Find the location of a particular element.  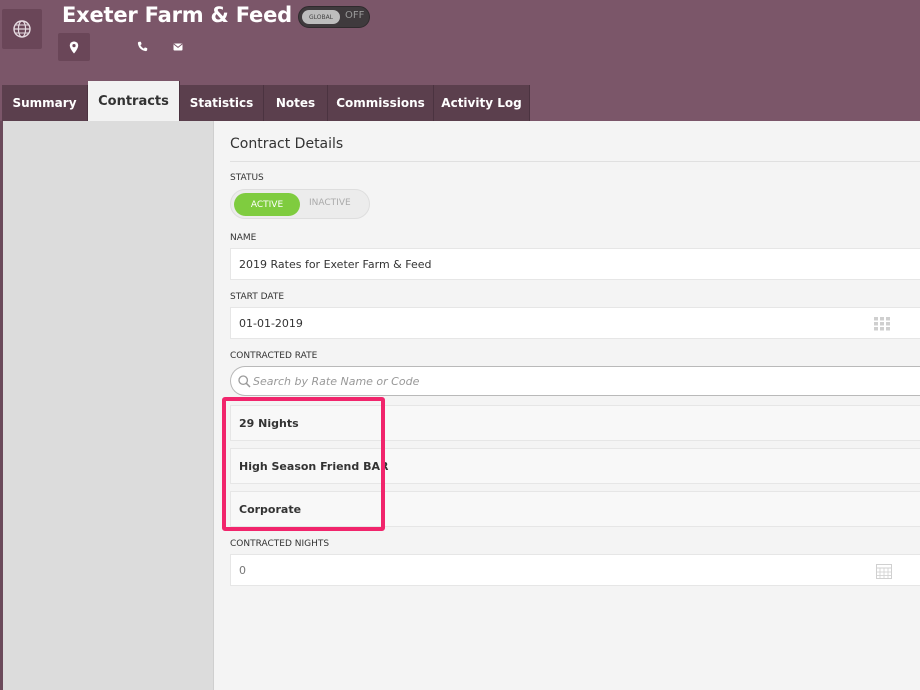

location-button is located at coordinates (74, 47).